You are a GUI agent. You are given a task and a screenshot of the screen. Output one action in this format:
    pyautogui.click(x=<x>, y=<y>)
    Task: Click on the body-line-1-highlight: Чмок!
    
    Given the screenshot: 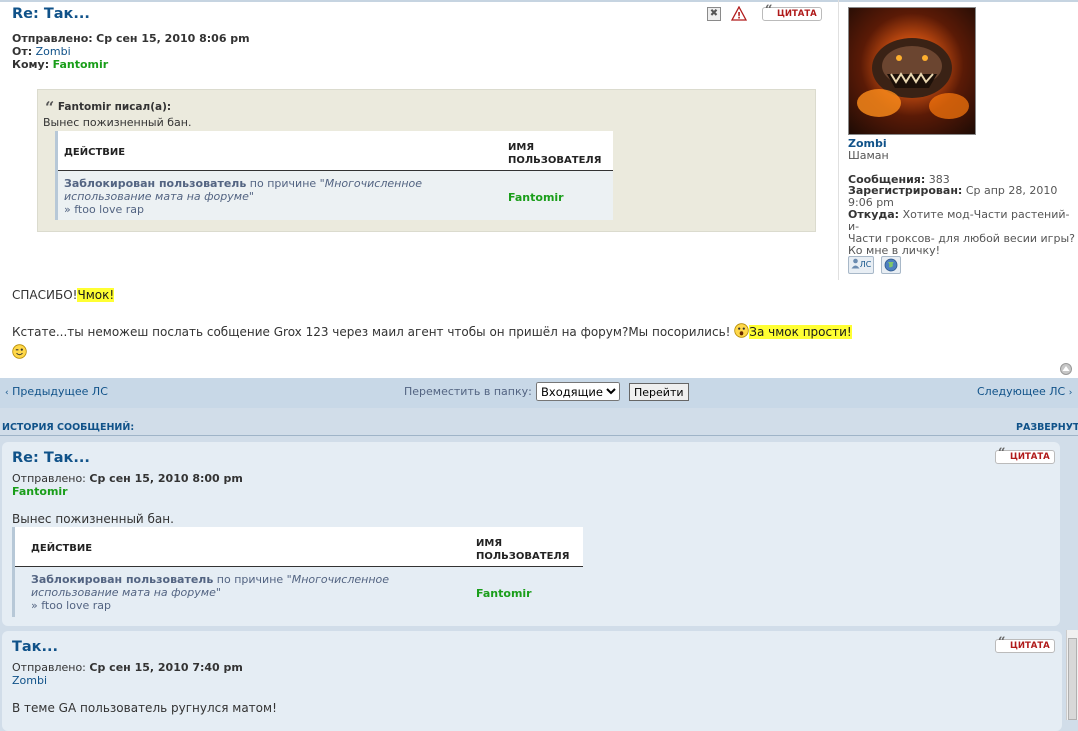 What is the action you would take?
    pyautogui.click(x=96, y=295)
    